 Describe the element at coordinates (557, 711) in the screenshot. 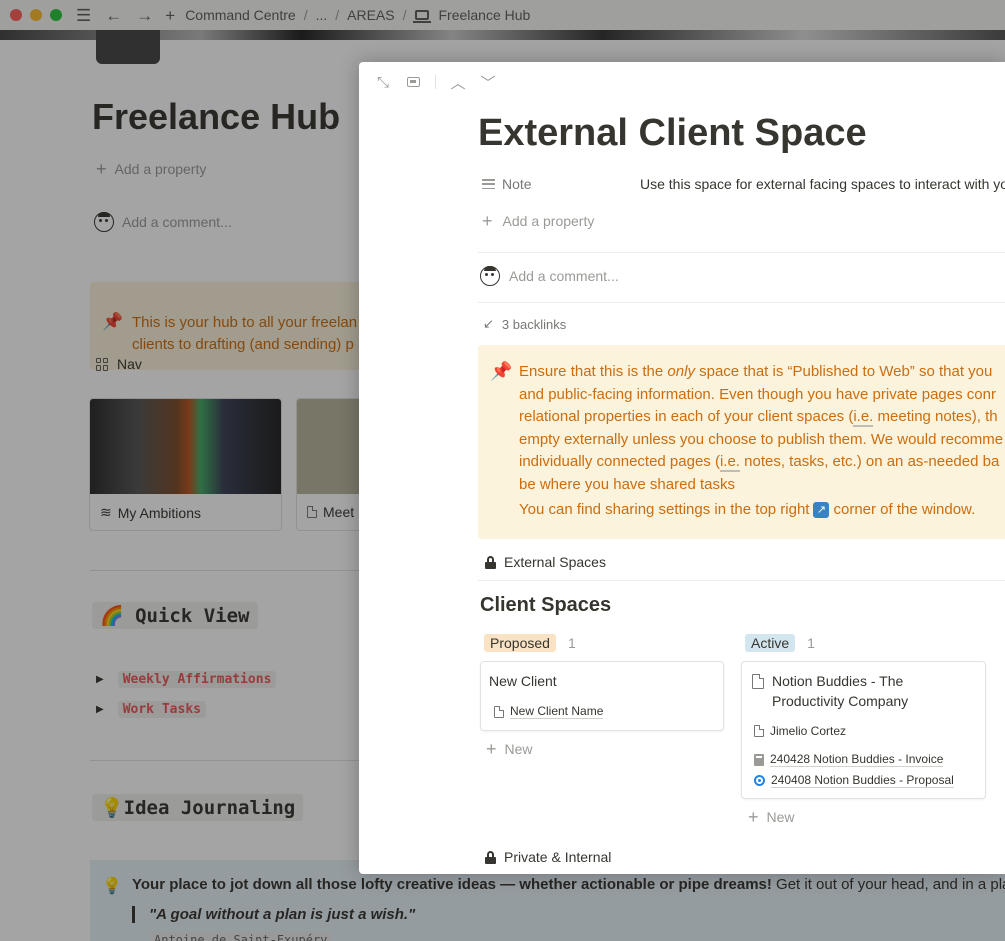

I see `relation-link: New Client Name` at that location.